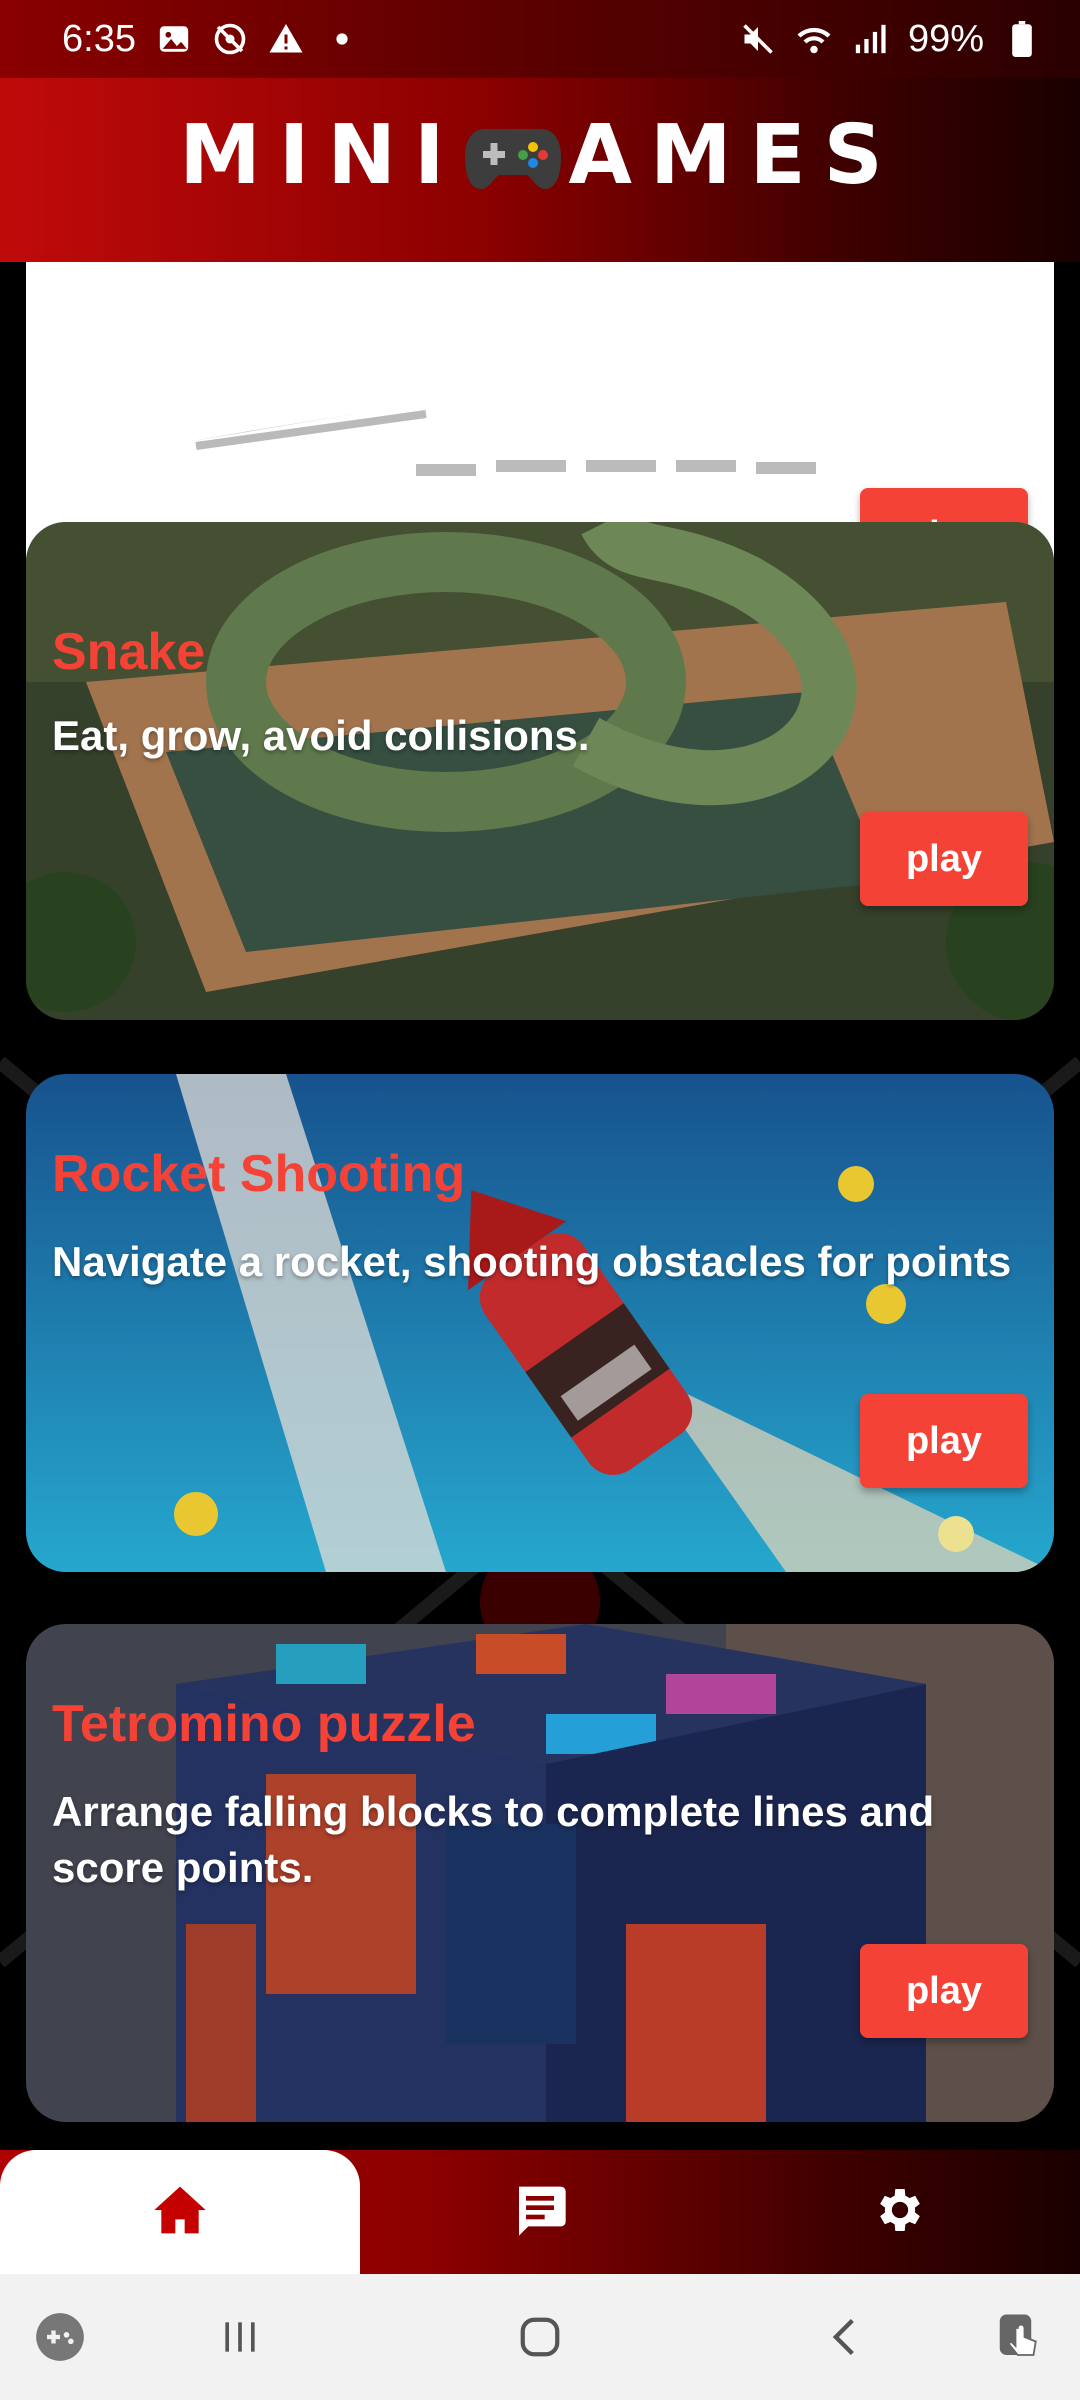 Image resolution: width=1080 pixels, height=2400 pixels. I want to click on system-navigation-bar, so click(540, 2337).